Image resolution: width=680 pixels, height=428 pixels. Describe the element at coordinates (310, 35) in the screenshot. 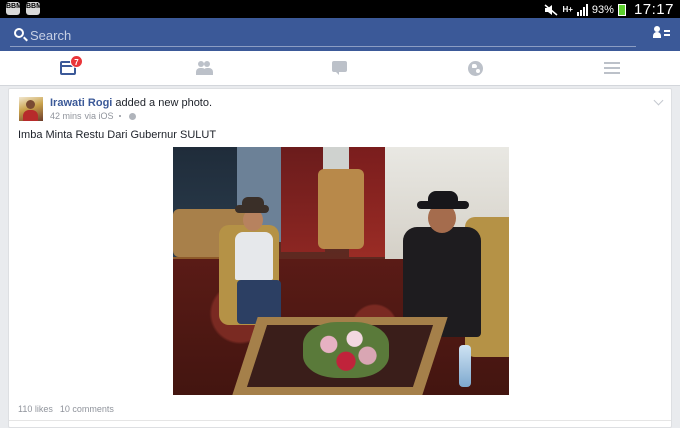

I see `search-input` at that location.